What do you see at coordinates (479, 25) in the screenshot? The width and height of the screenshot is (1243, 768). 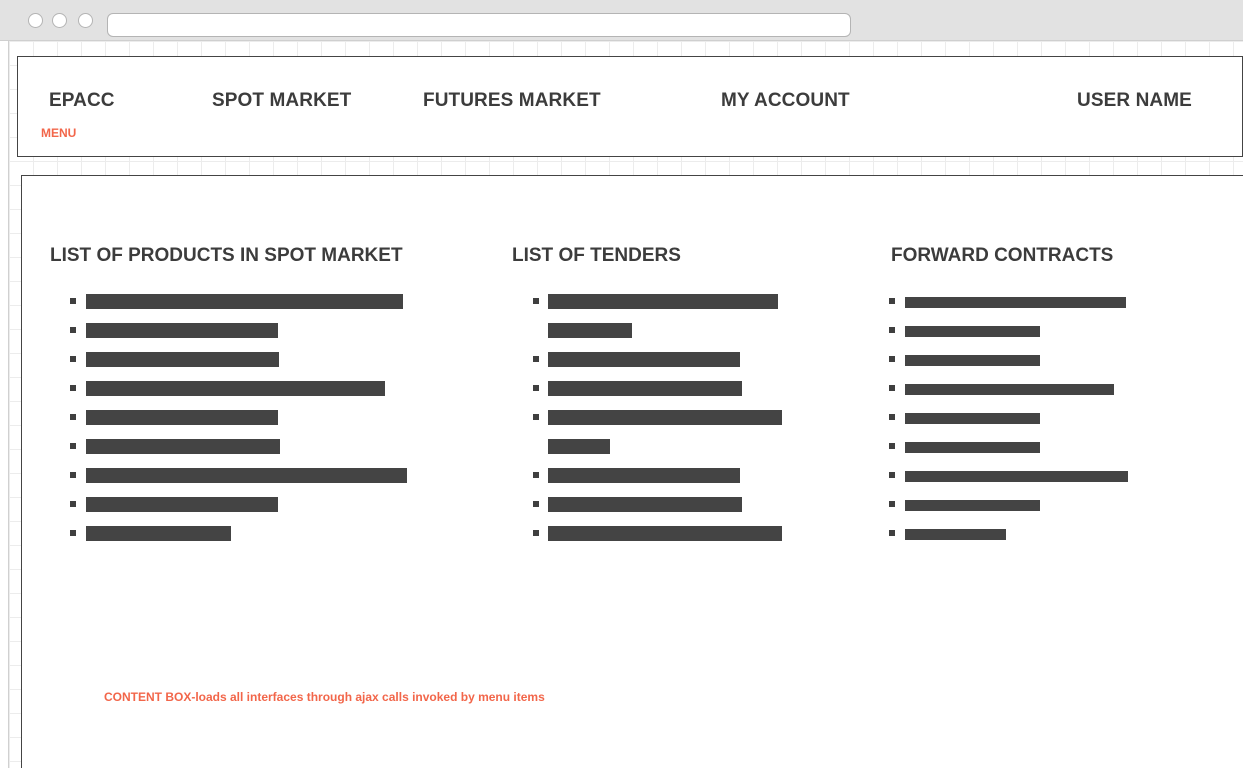 I see `address-bar` at bounding box center [479, 25].